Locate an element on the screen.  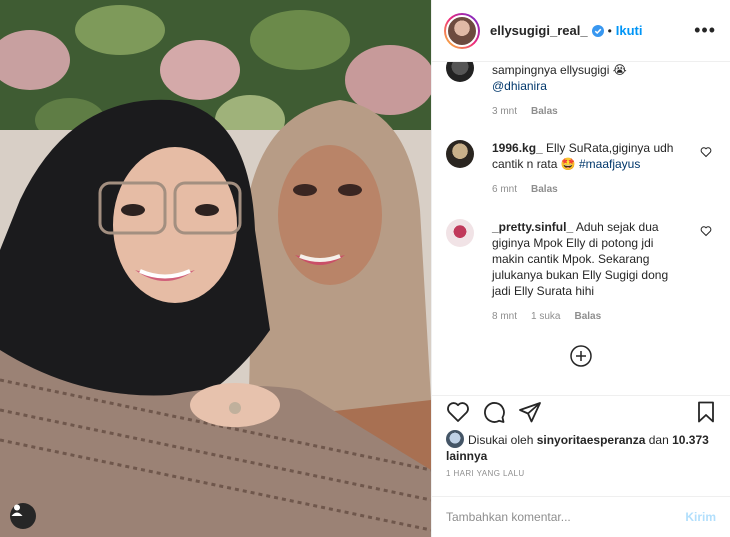
comment-meta: 6 mnt Balas is located at coordinates (590, 190).